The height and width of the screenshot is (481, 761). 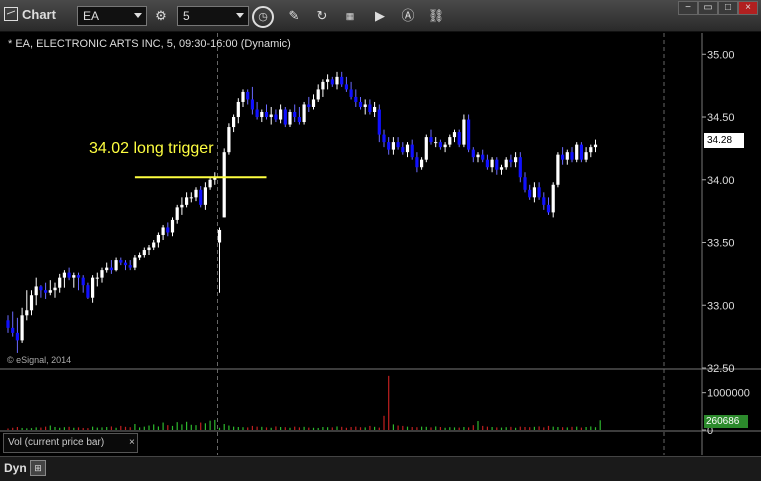 I want to click on zoom-icon: ⊞, so click(x=38, y=468).